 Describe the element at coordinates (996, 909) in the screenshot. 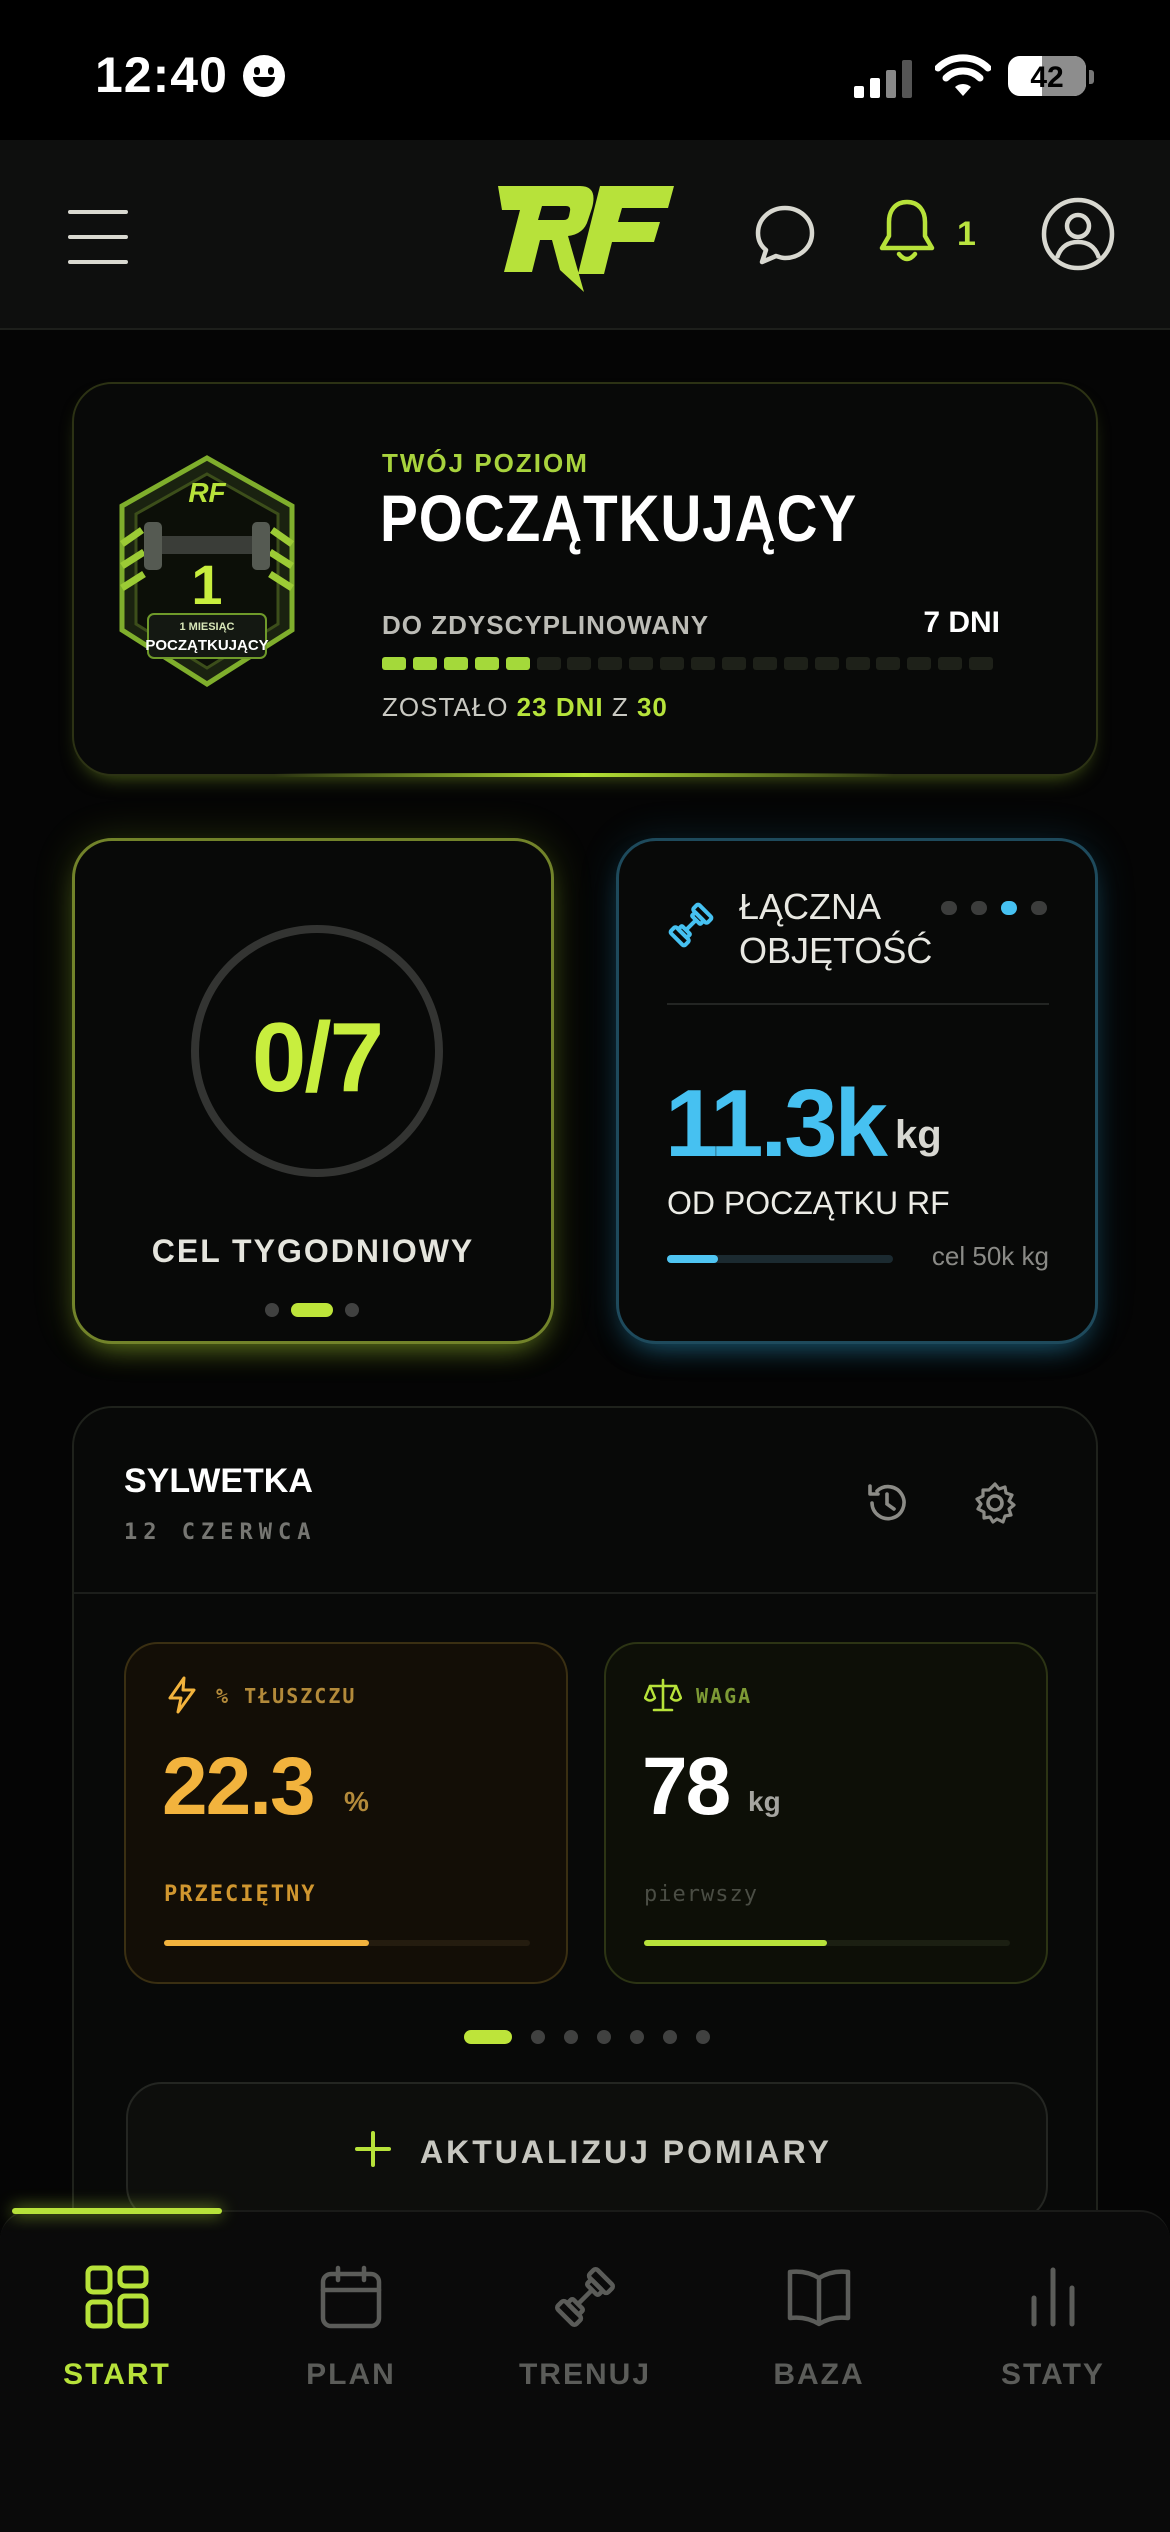

I see `volume-pager` at that location.